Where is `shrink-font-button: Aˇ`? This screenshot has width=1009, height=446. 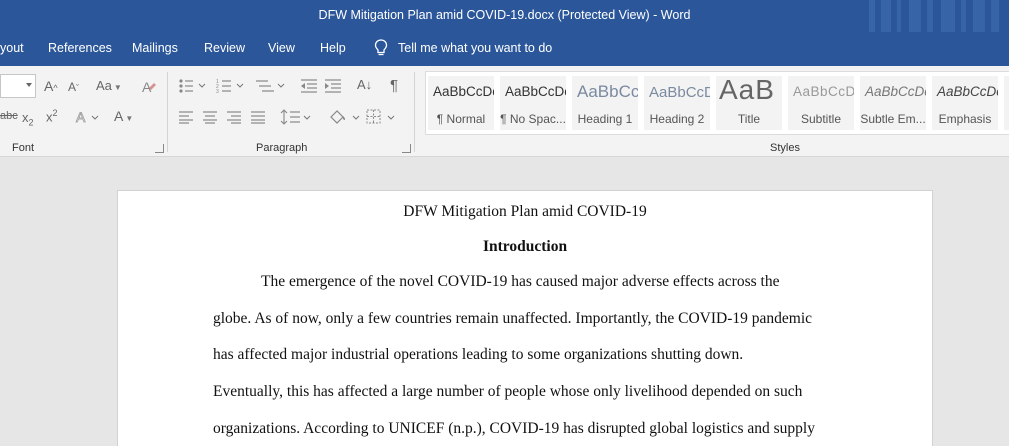 shrink-font-button: Aˇ is located at coordinates (73, 87).